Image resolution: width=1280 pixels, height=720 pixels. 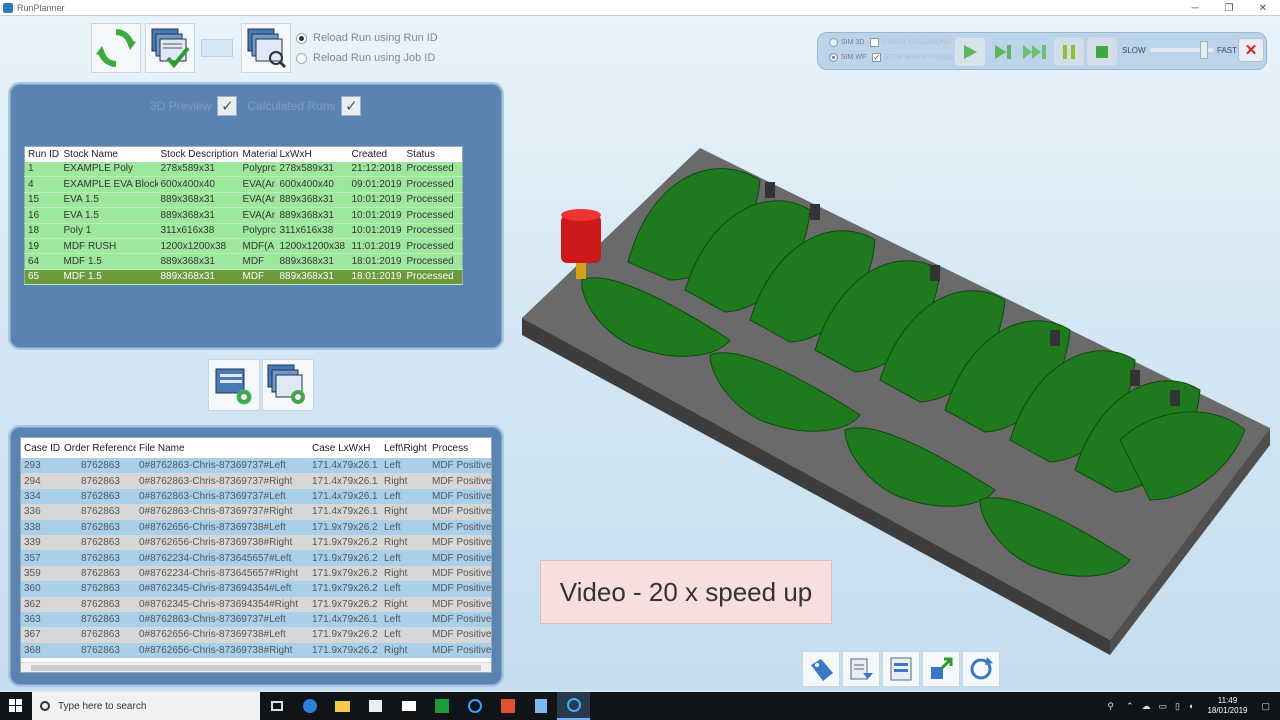 I want to click on cases-column-header: Order Reference, so click(x=98, y=448).